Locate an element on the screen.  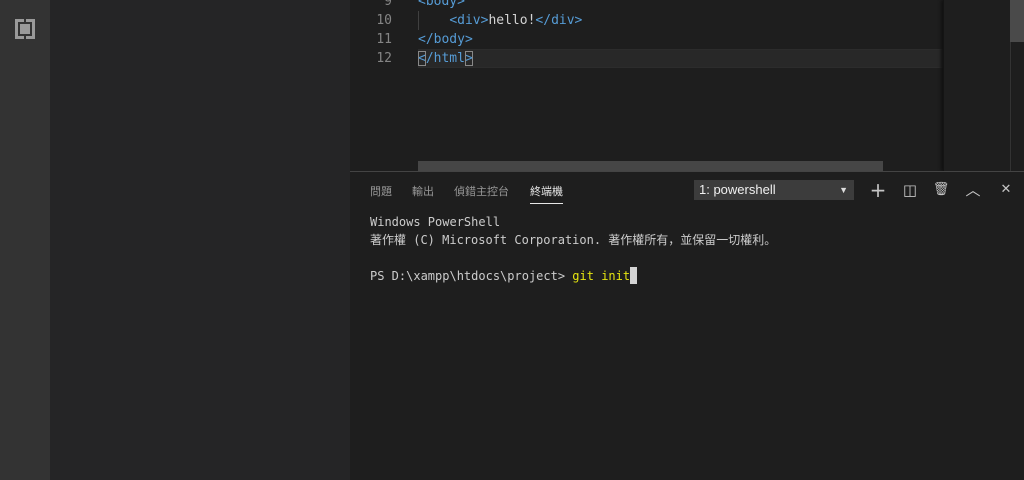
tag: </div> is located at coordinates (559, 20).